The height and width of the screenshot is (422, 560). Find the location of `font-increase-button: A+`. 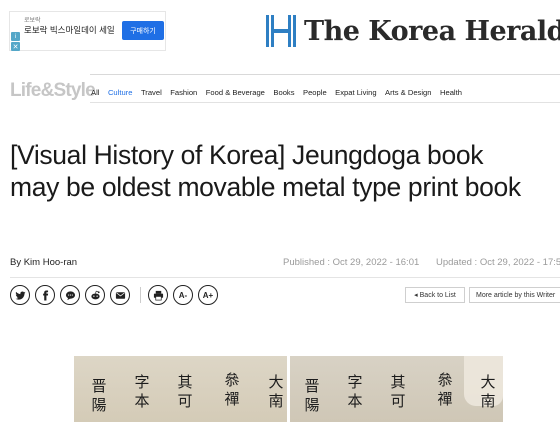

font-increase-button: A+ is located at coordinates (208, 295).